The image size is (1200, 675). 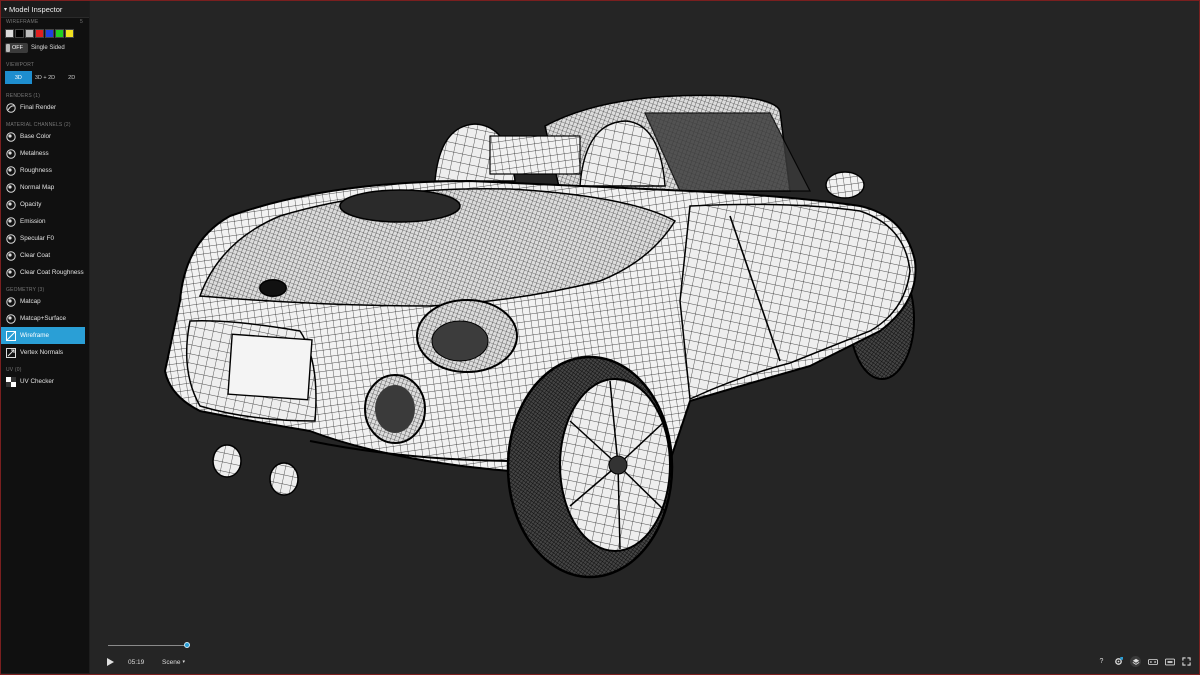 I want to click on base-color-icon, so click(x=11, y=136).